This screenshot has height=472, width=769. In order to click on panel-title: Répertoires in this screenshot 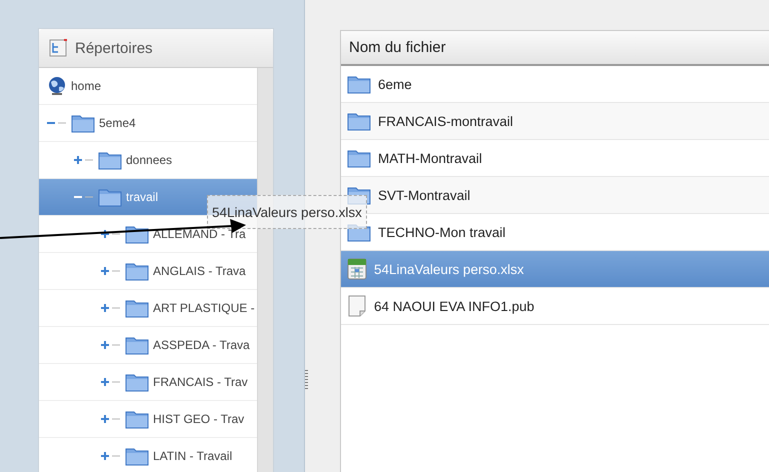, I will do `click(114, 48)`.